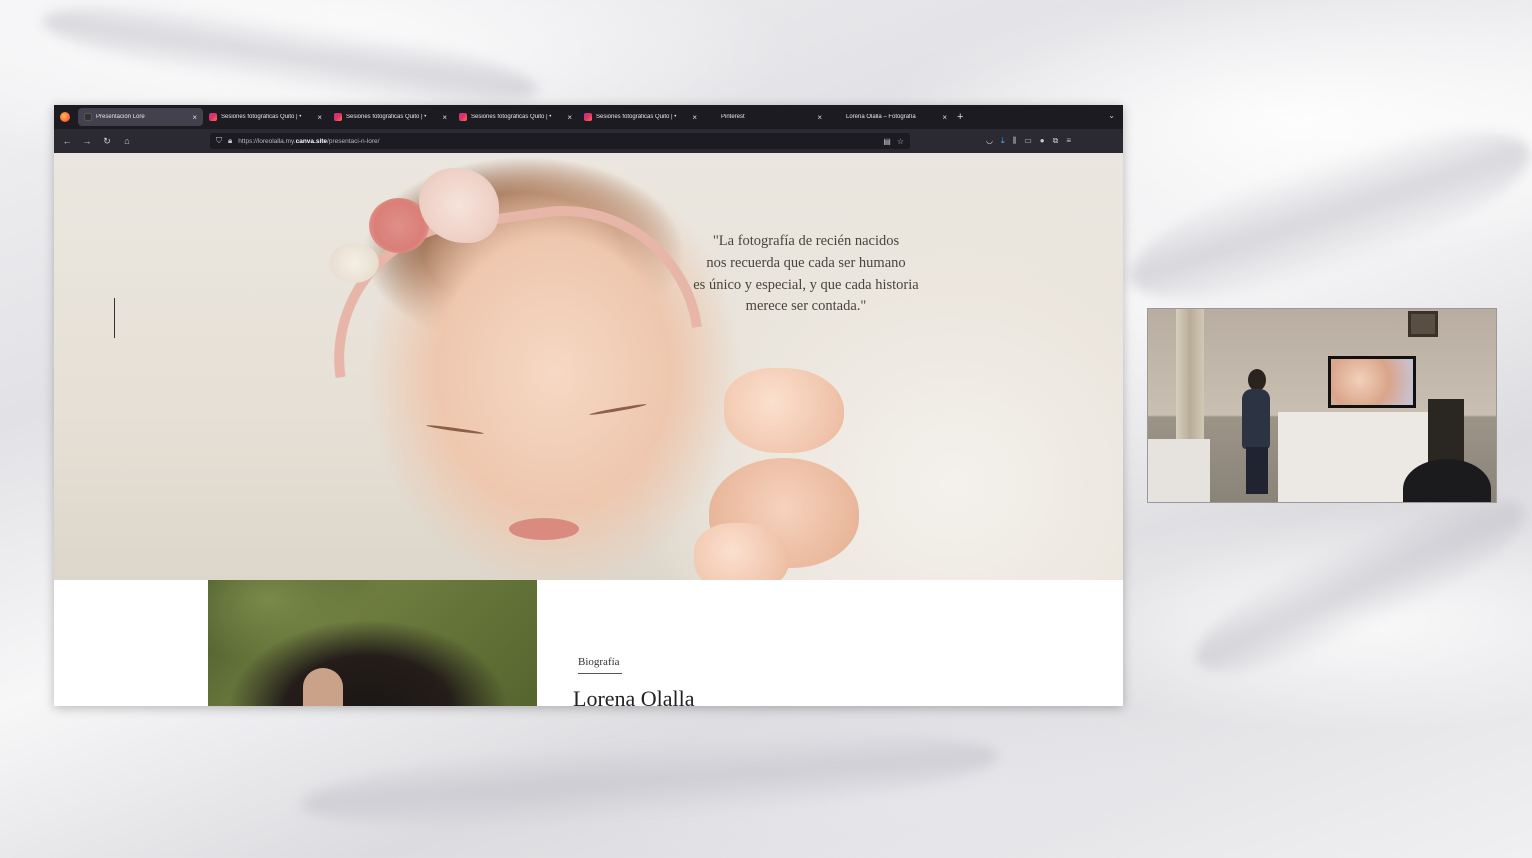  Describe the element at coordinates (1015, 141) in the screenshot. I see `library-icon: ⫼` at that location.